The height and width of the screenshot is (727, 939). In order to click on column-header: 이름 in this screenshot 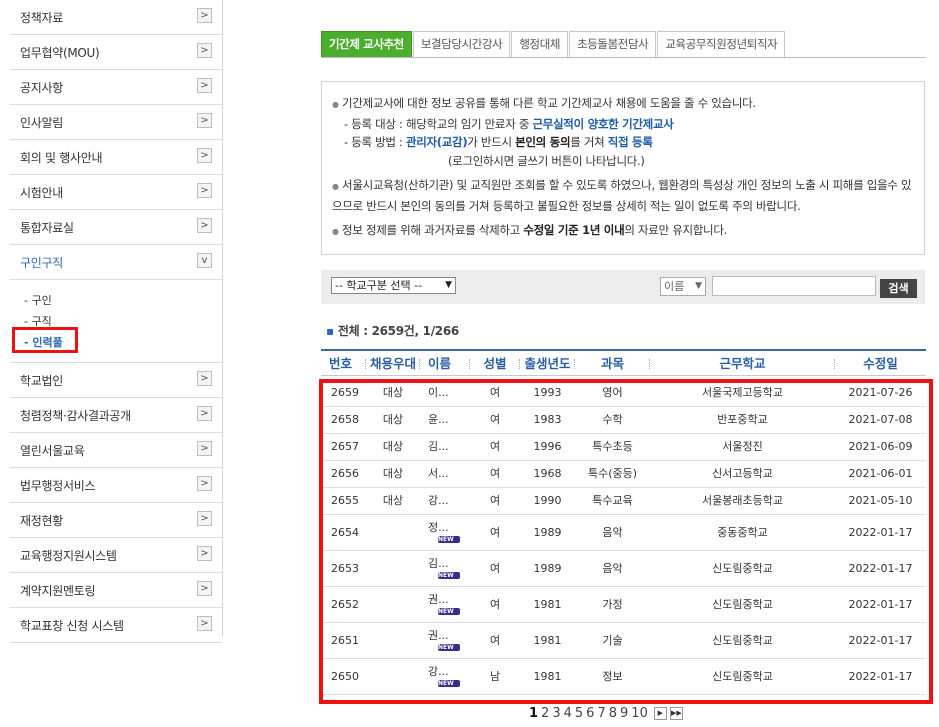, I will do `click(445, 363)`.